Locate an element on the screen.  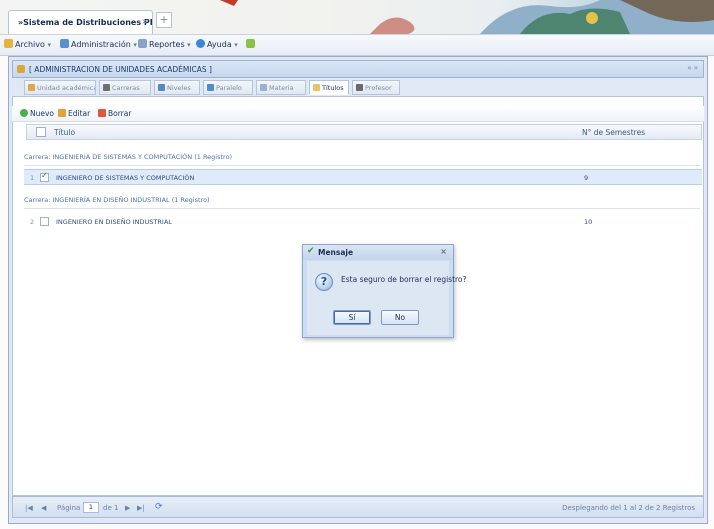
menu-administracion: Administración ▾ is located at coordinates (98, 46).